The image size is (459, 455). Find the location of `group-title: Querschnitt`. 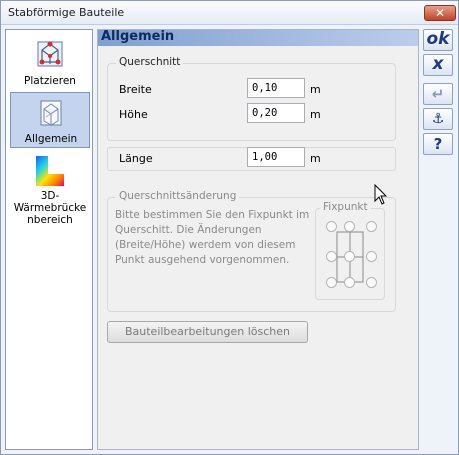

group-title: Querschnitt is located at coordinates (150, 62).